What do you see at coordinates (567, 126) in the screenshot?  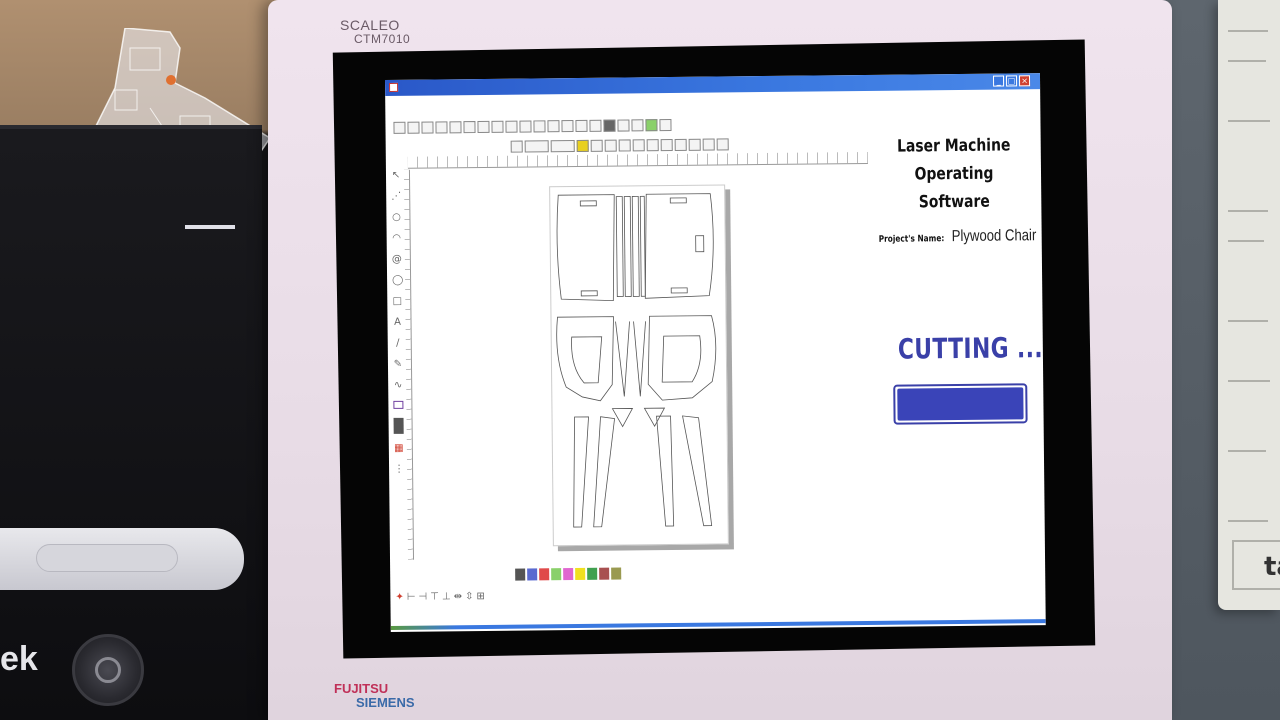 I see `zoom-fit-icon` at bounding box center [567, 126].